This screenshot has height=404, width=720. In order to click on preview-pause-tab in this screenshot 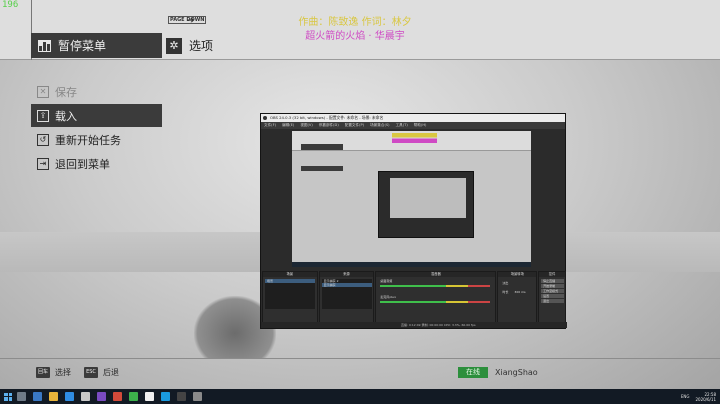, I will do `click(322, 147)`.